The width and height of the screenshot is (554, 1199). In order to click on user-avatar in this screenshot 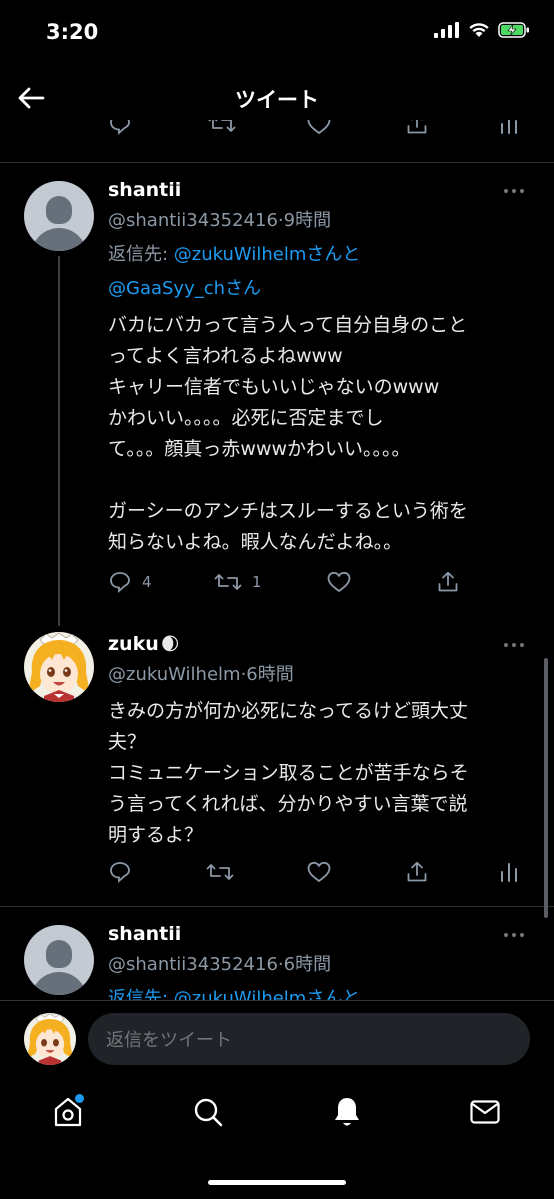, I will do `click(50, 1039)`.